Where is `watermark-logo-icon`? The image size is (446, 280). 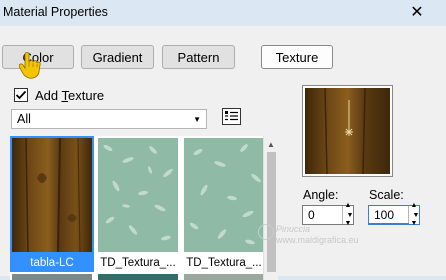
watermark-logo-icon is located at coordinates (266, 232).